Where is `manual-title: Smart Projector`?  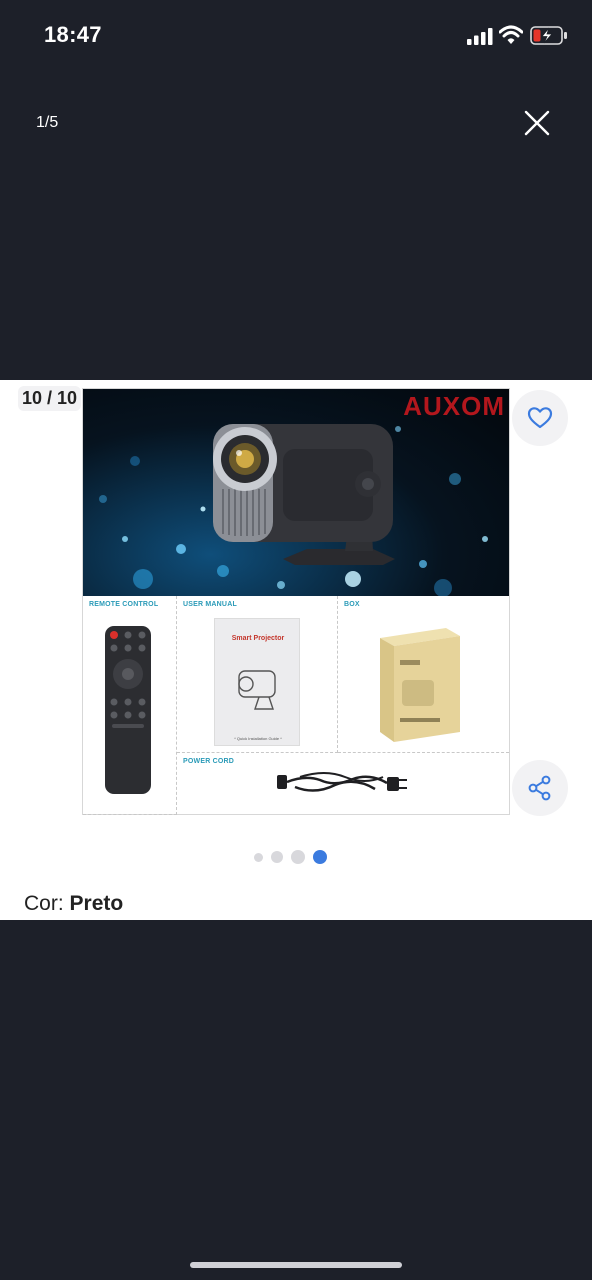
manual-title: Smart Projector is located at coordinates (258, 638).